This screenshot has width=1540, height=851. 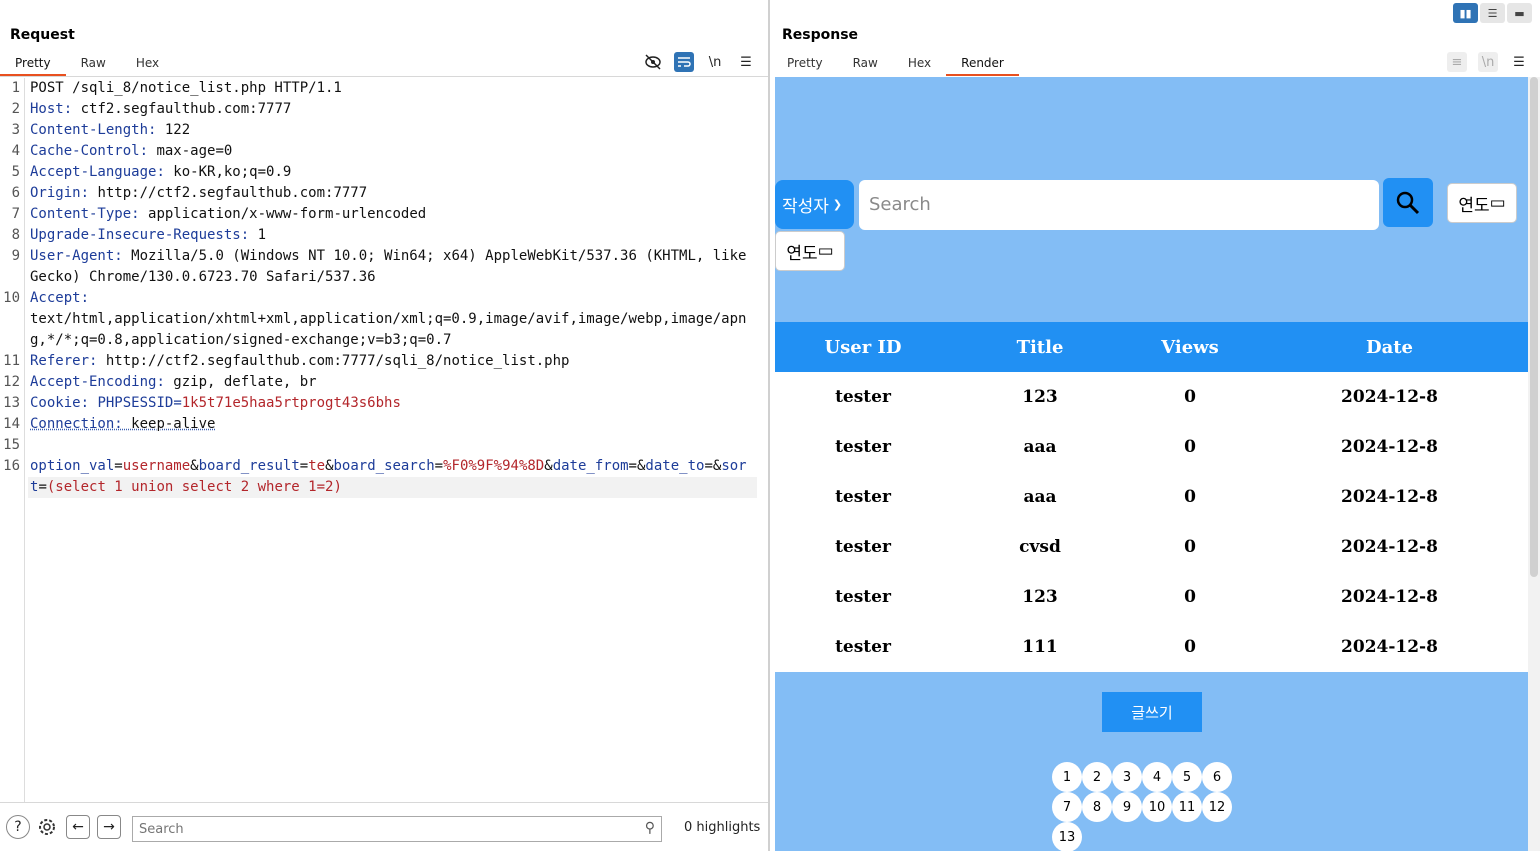 I want to click on request-tabs: Pretty Raw Hex, so click(x=87, y=65).